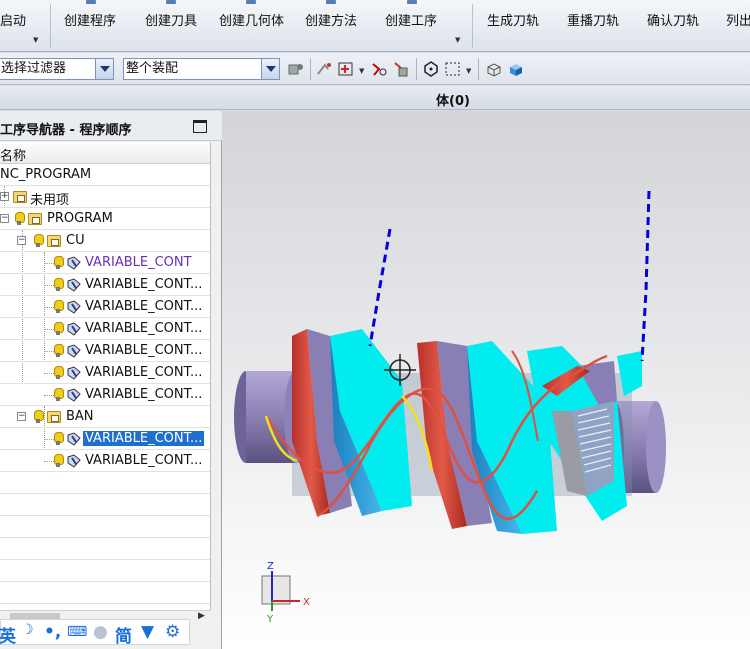  What do you see at coordinates (270, 566) in the screenshot?
I see `z-axis-label: Z` at bounding box center [270, 566].